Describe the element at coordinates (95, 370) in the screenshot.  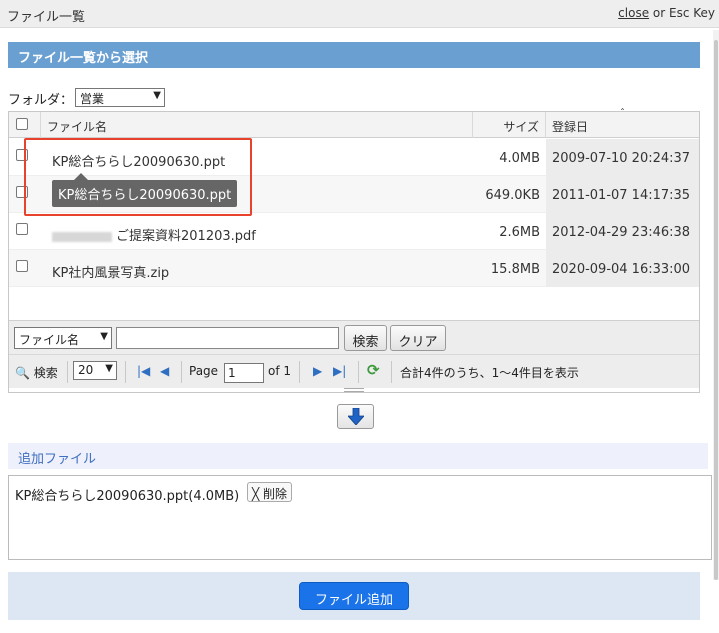
I see `page-size-select: 20 ▼` at that location.